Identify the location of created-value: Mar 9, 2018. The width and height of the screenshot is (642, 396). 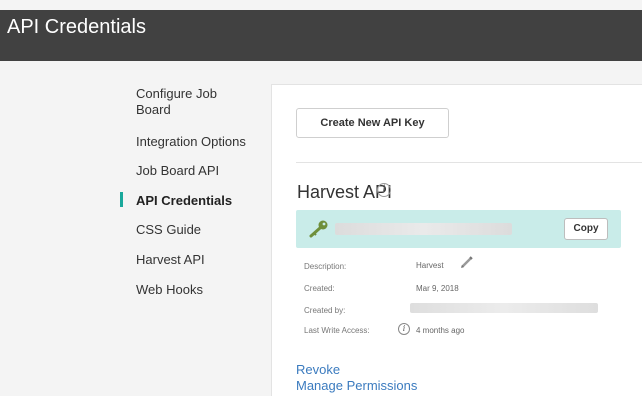
(437, 288).